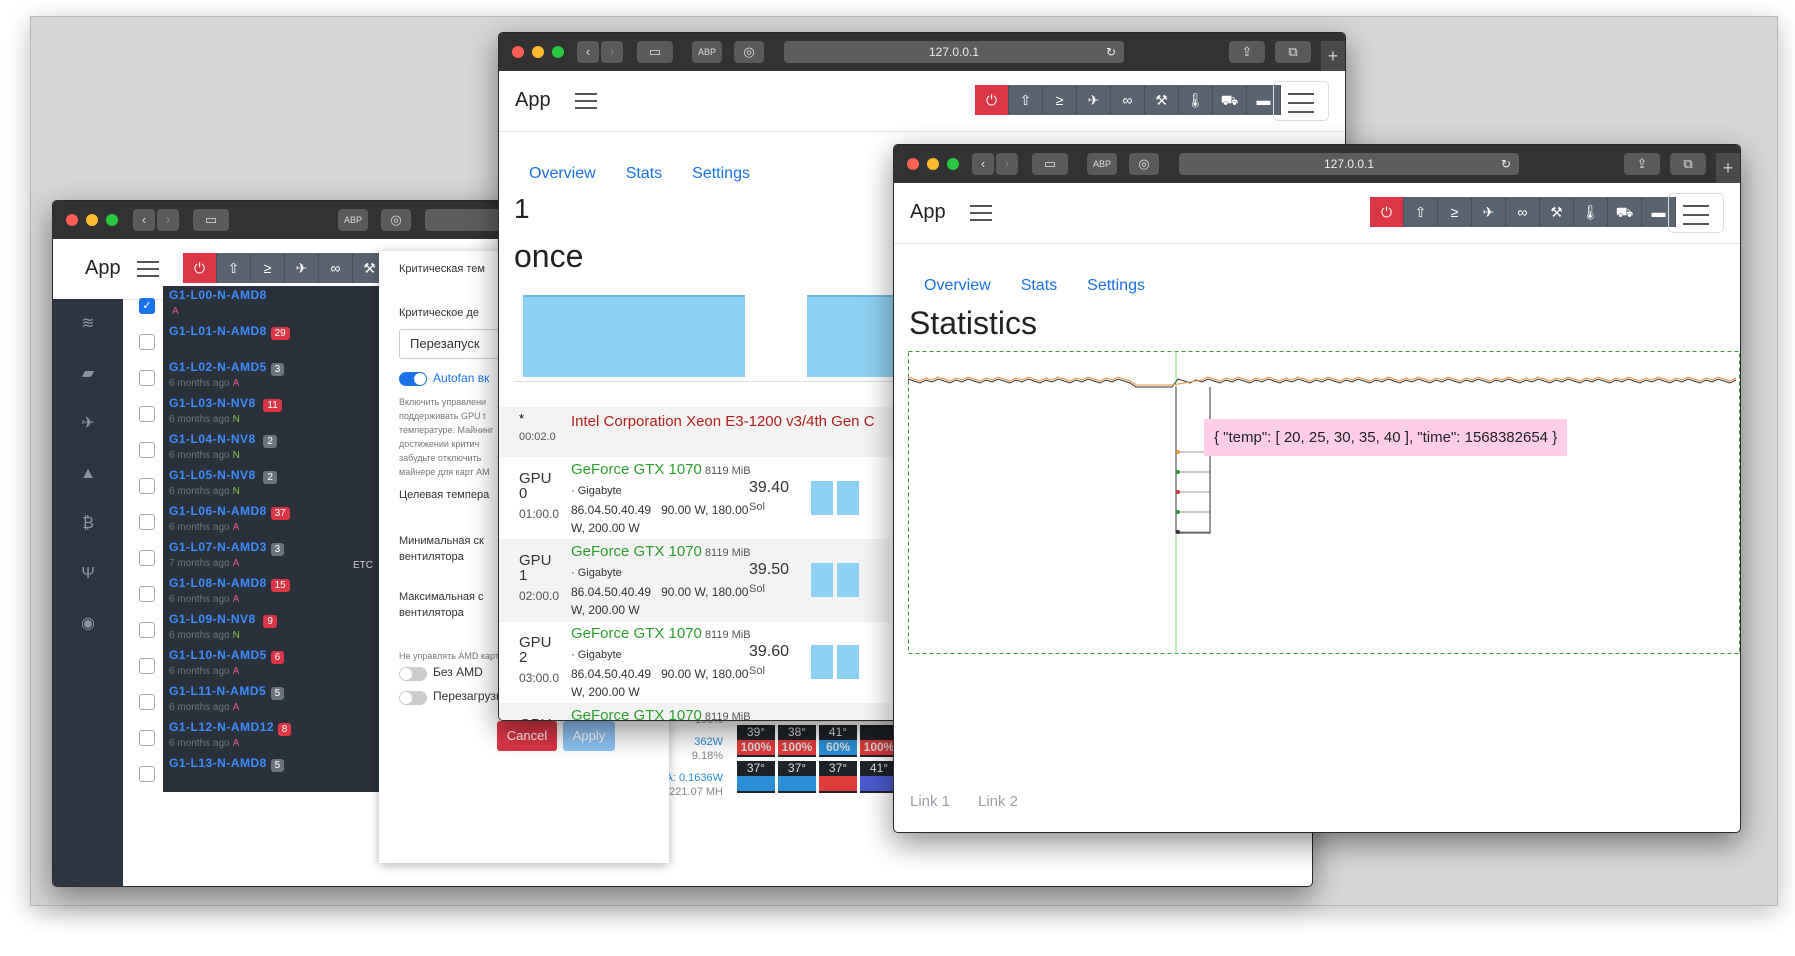  What do you see at coordinates (273, 449) in the screenshot?
I see `worker-row: G1-L04-N-NV8 2 6 months ago N` at bounding box center [273, 449].